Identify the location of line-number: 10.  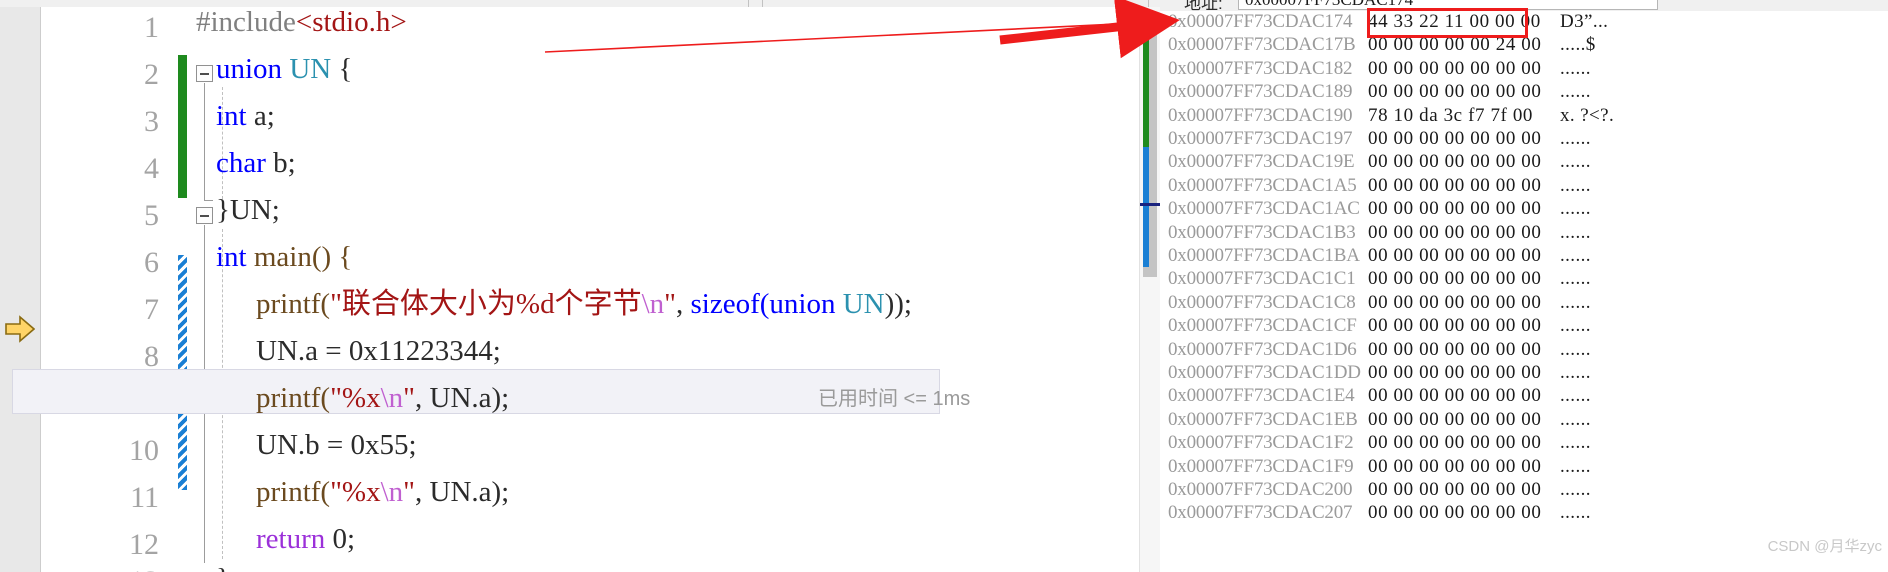
(144, 450).